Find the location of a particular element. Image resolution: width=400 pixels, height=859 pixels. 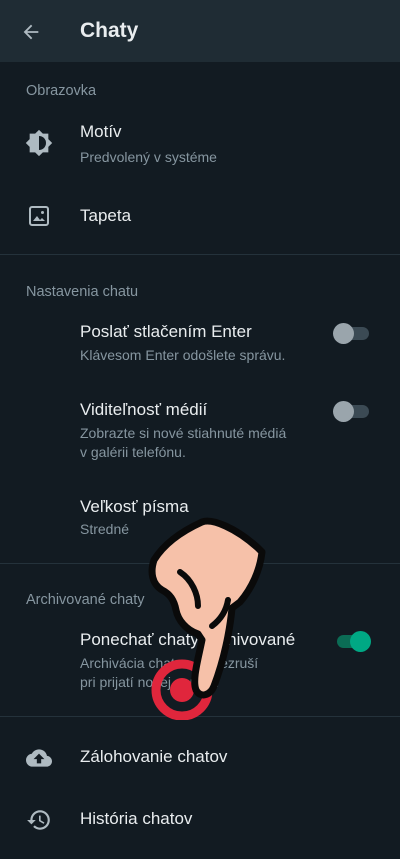

section-header-display: Obrazovka is located at coordinates (61, 91).